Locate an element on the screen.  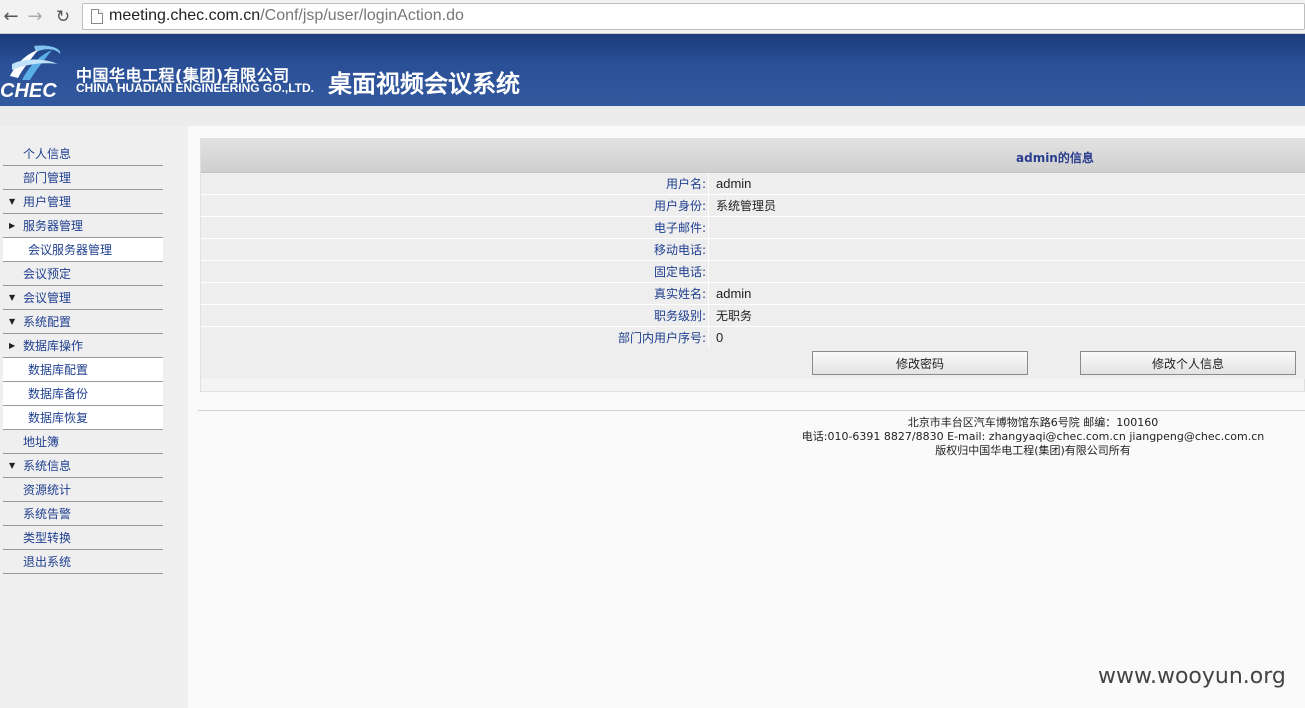
sidebar-item-label: 服务器管理 is located at coordinates (53, 226).